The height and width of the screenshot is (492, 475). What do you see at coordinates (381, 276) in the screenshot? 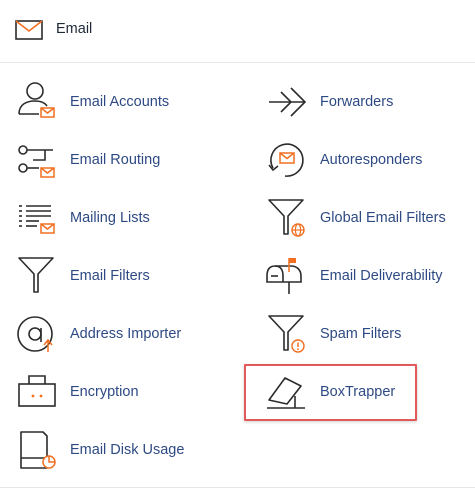
I see `email-deliverability-label: Email Deliverability` at bounding box center [381, 276].